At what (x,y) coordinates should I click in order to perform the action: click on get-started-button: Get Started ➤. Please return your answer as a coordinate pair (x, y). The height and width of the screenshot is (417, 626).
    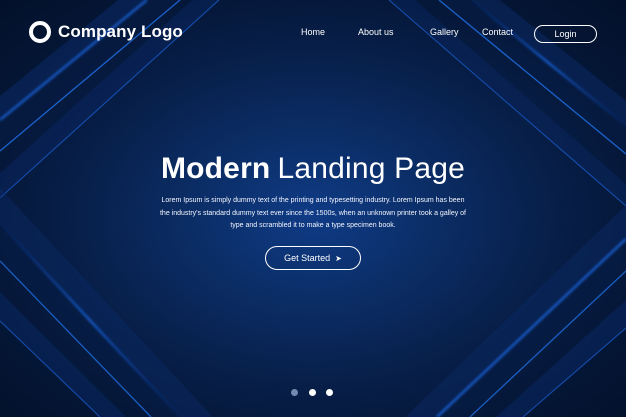
    Looking at the image, I should click on (313, 258).